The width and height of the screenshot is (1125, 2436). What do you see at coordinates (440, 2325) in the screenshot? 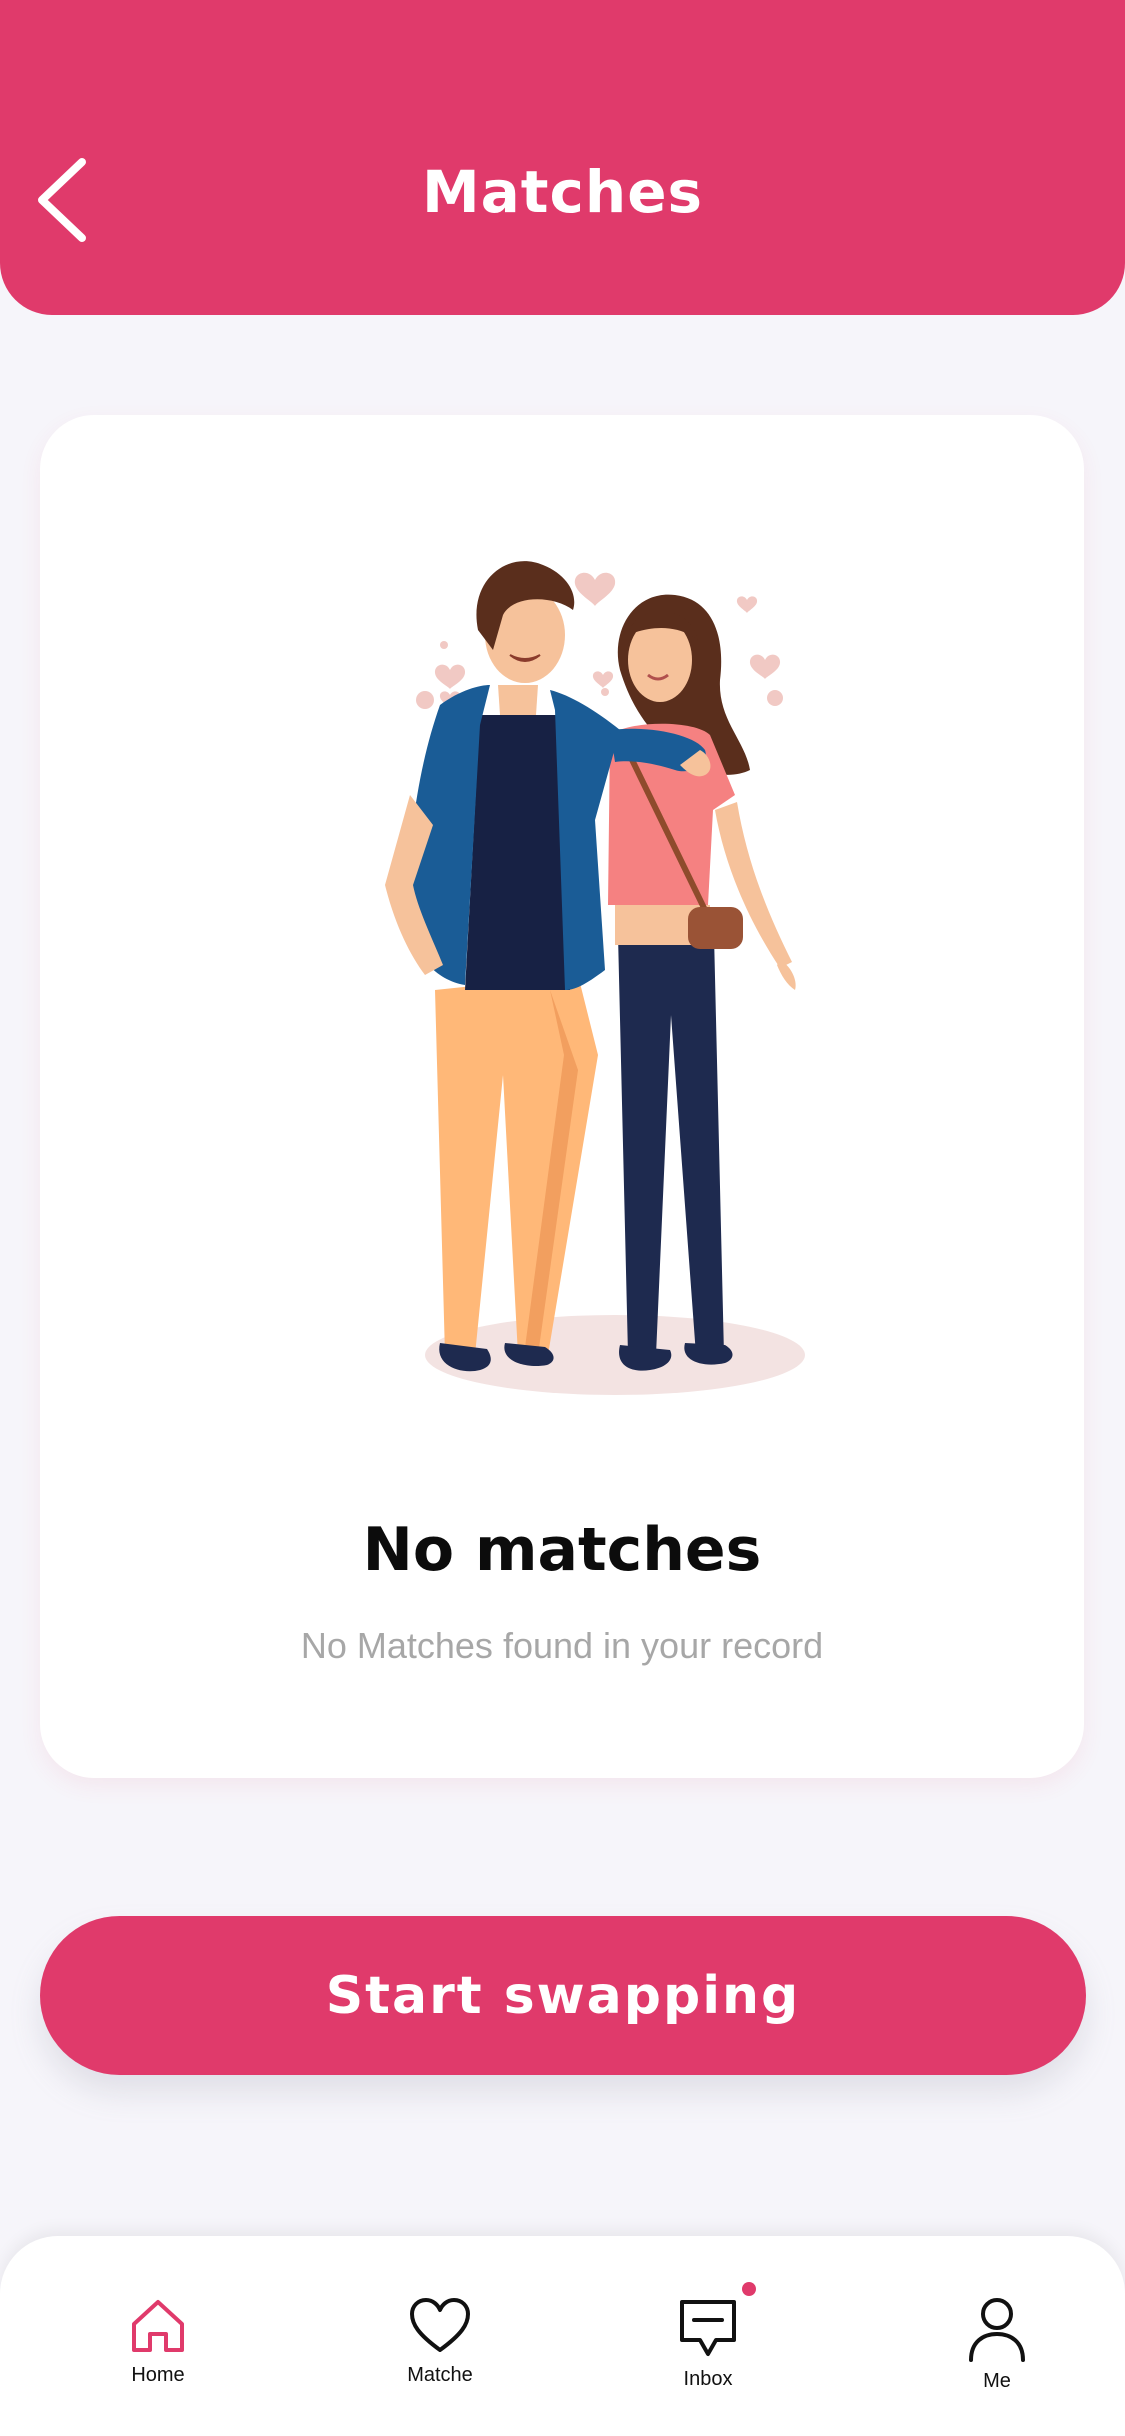
I see `heart-icon` at bounding box center [440, 2325].